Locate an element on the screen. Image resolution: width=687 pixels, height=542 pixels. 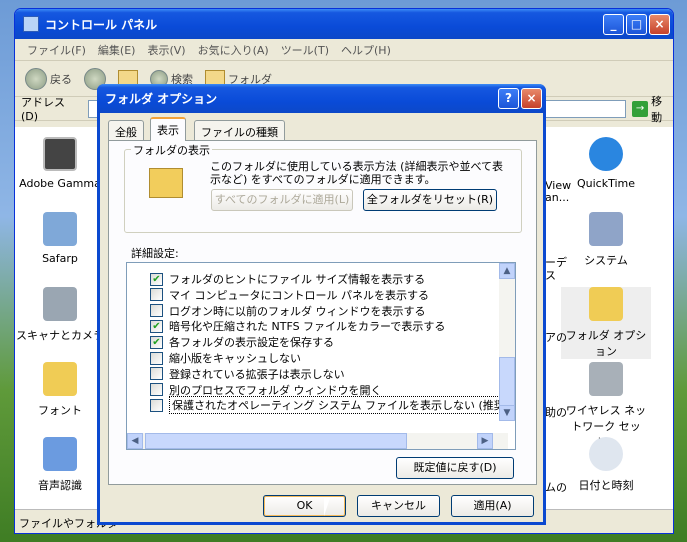
setting-row: ✔ 各フォルダの表示設定を保存する is located at coordinates (230, 342).